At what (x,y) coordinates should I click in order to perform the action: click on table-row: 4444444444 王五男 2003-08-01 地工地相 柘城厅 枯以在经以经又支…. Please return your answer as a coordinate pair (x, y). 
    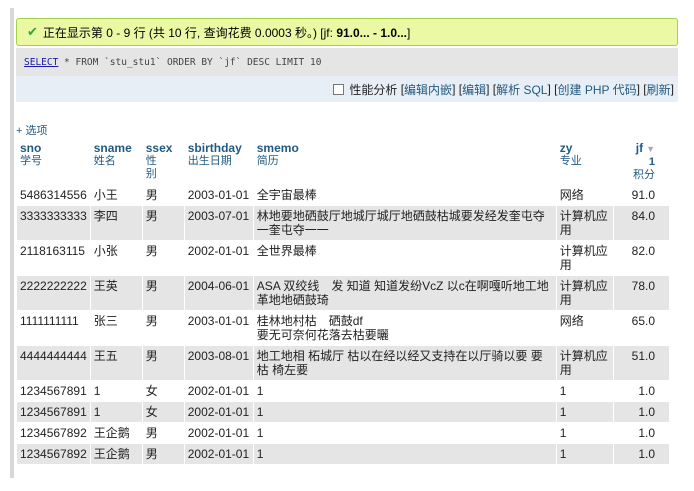
    Looking at the image, I should click on (343, 363).